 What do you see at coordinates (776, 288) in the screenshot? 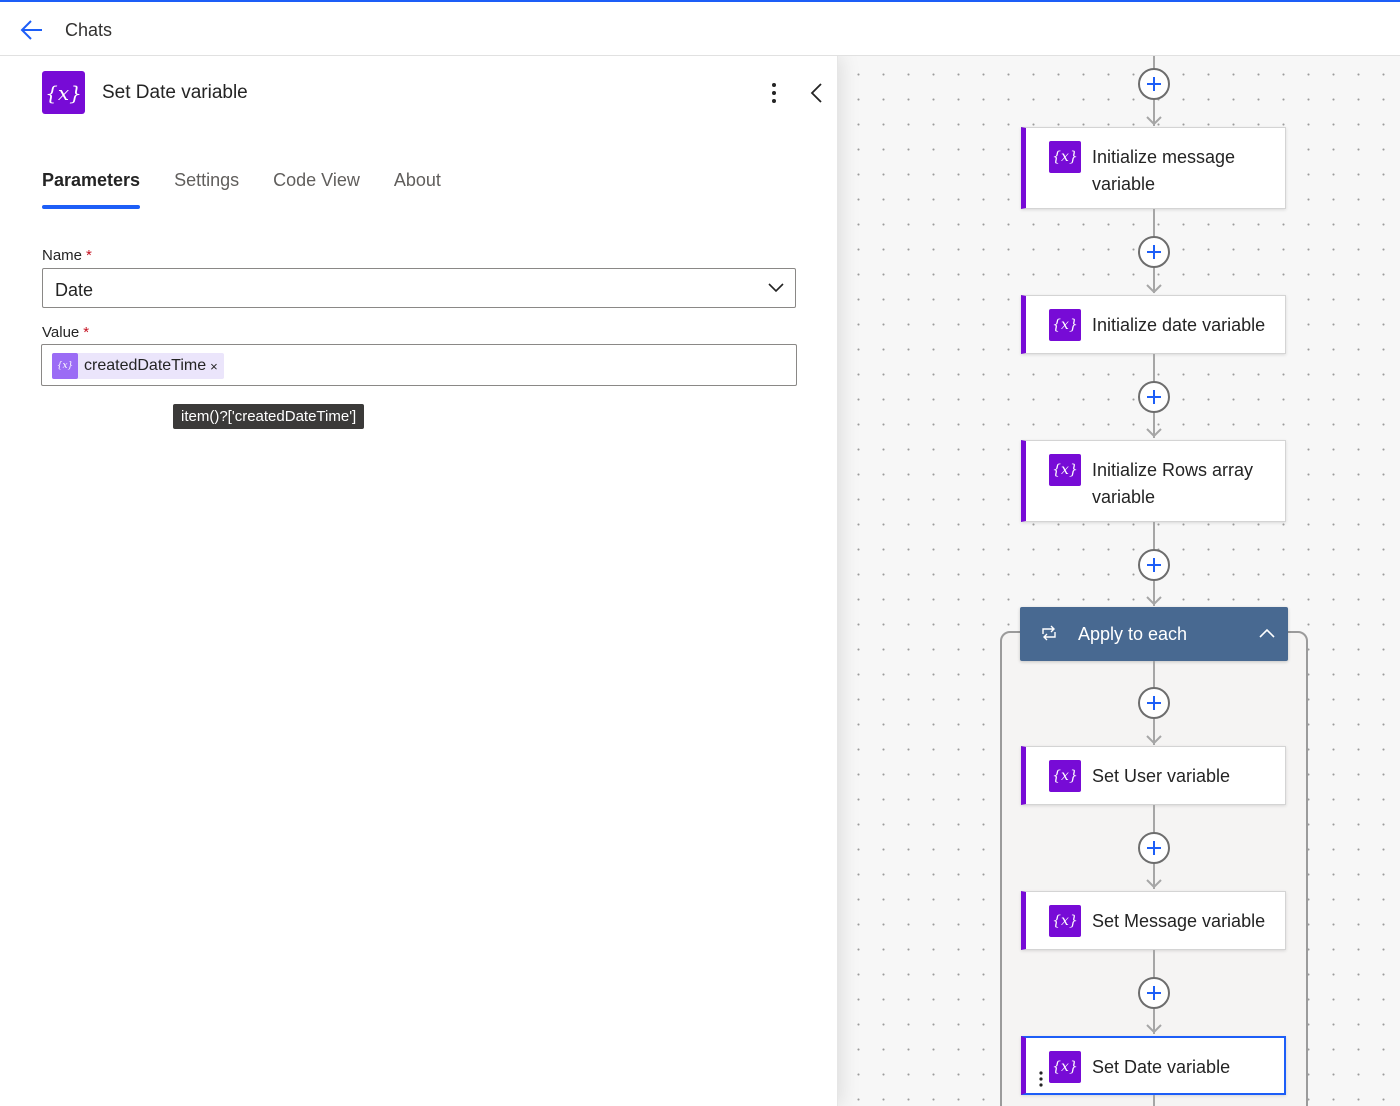
I see `chevron-down-icon` at bounding box center [776, 288].